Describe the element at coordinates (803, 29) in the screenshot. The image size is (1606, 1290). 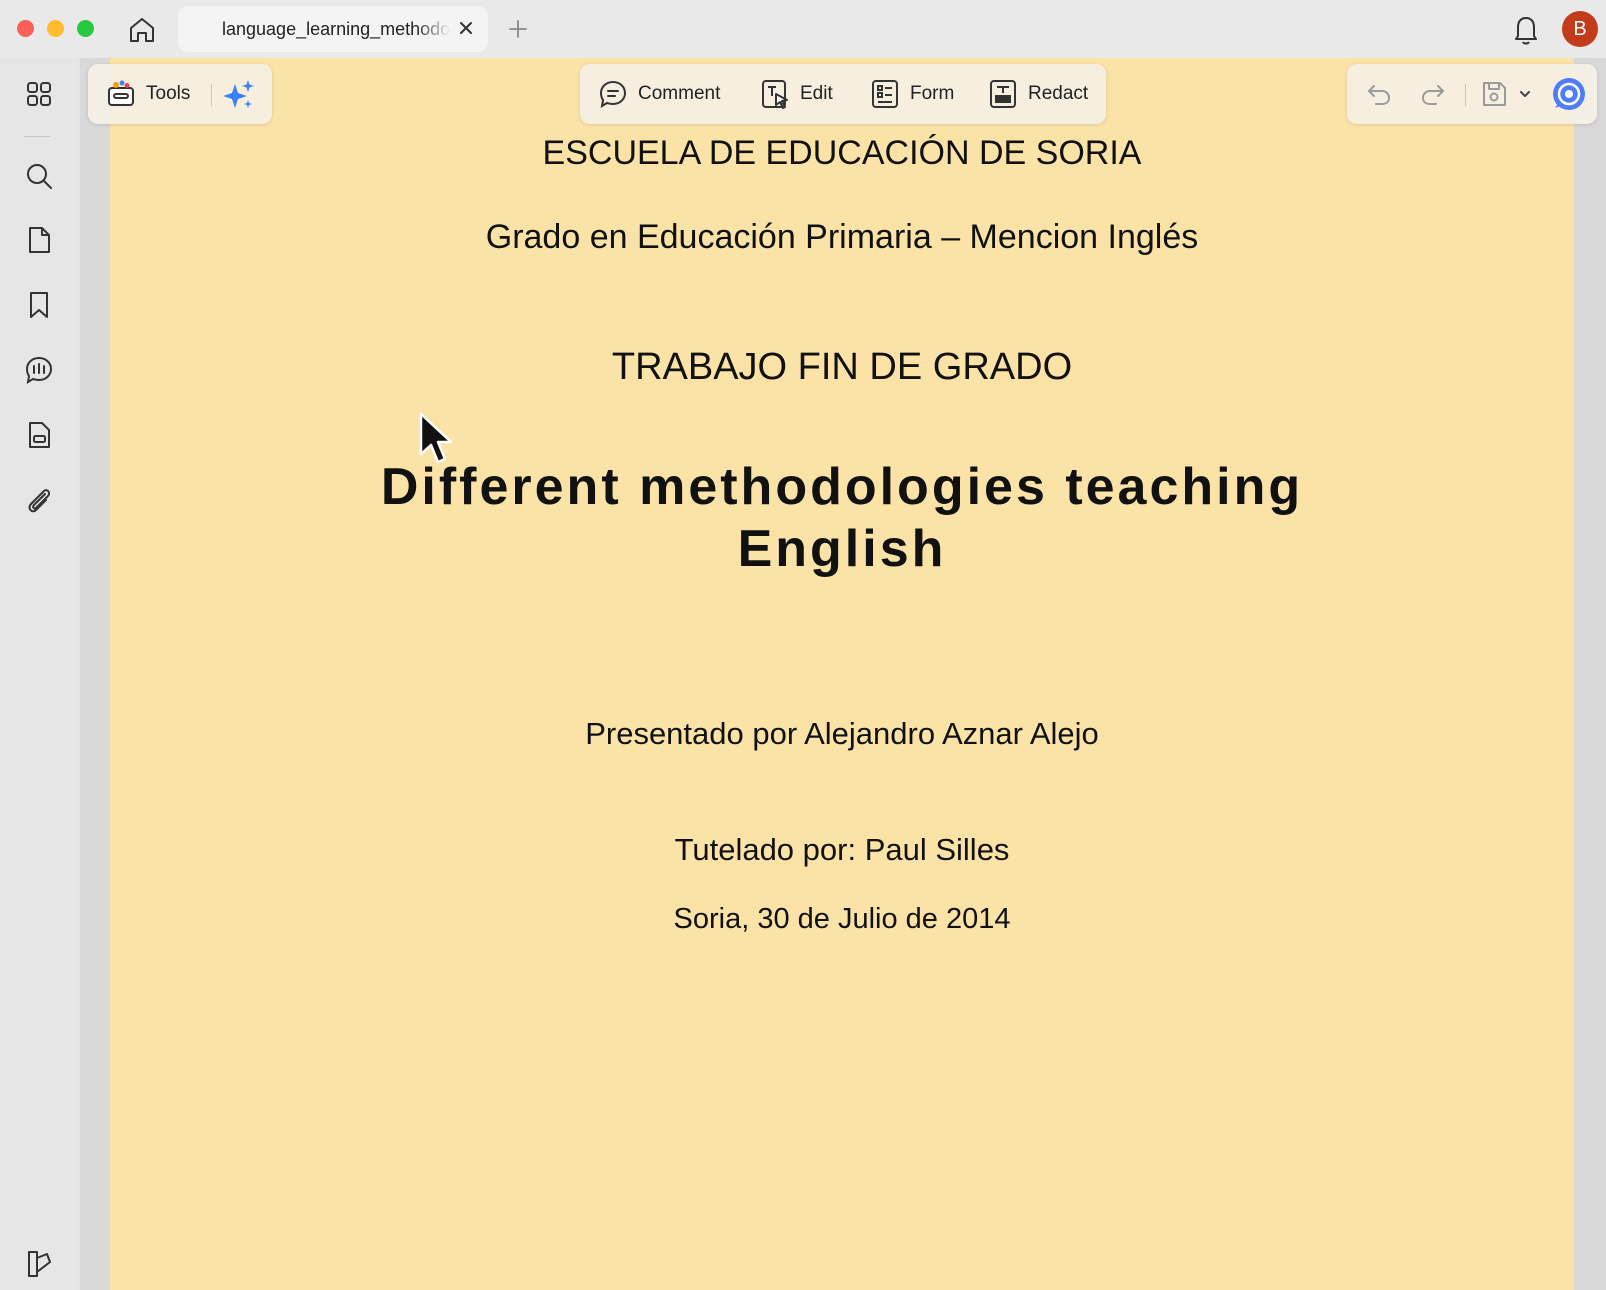
I see `title-bar: language_learning_methodologies.pdf B` at that location.